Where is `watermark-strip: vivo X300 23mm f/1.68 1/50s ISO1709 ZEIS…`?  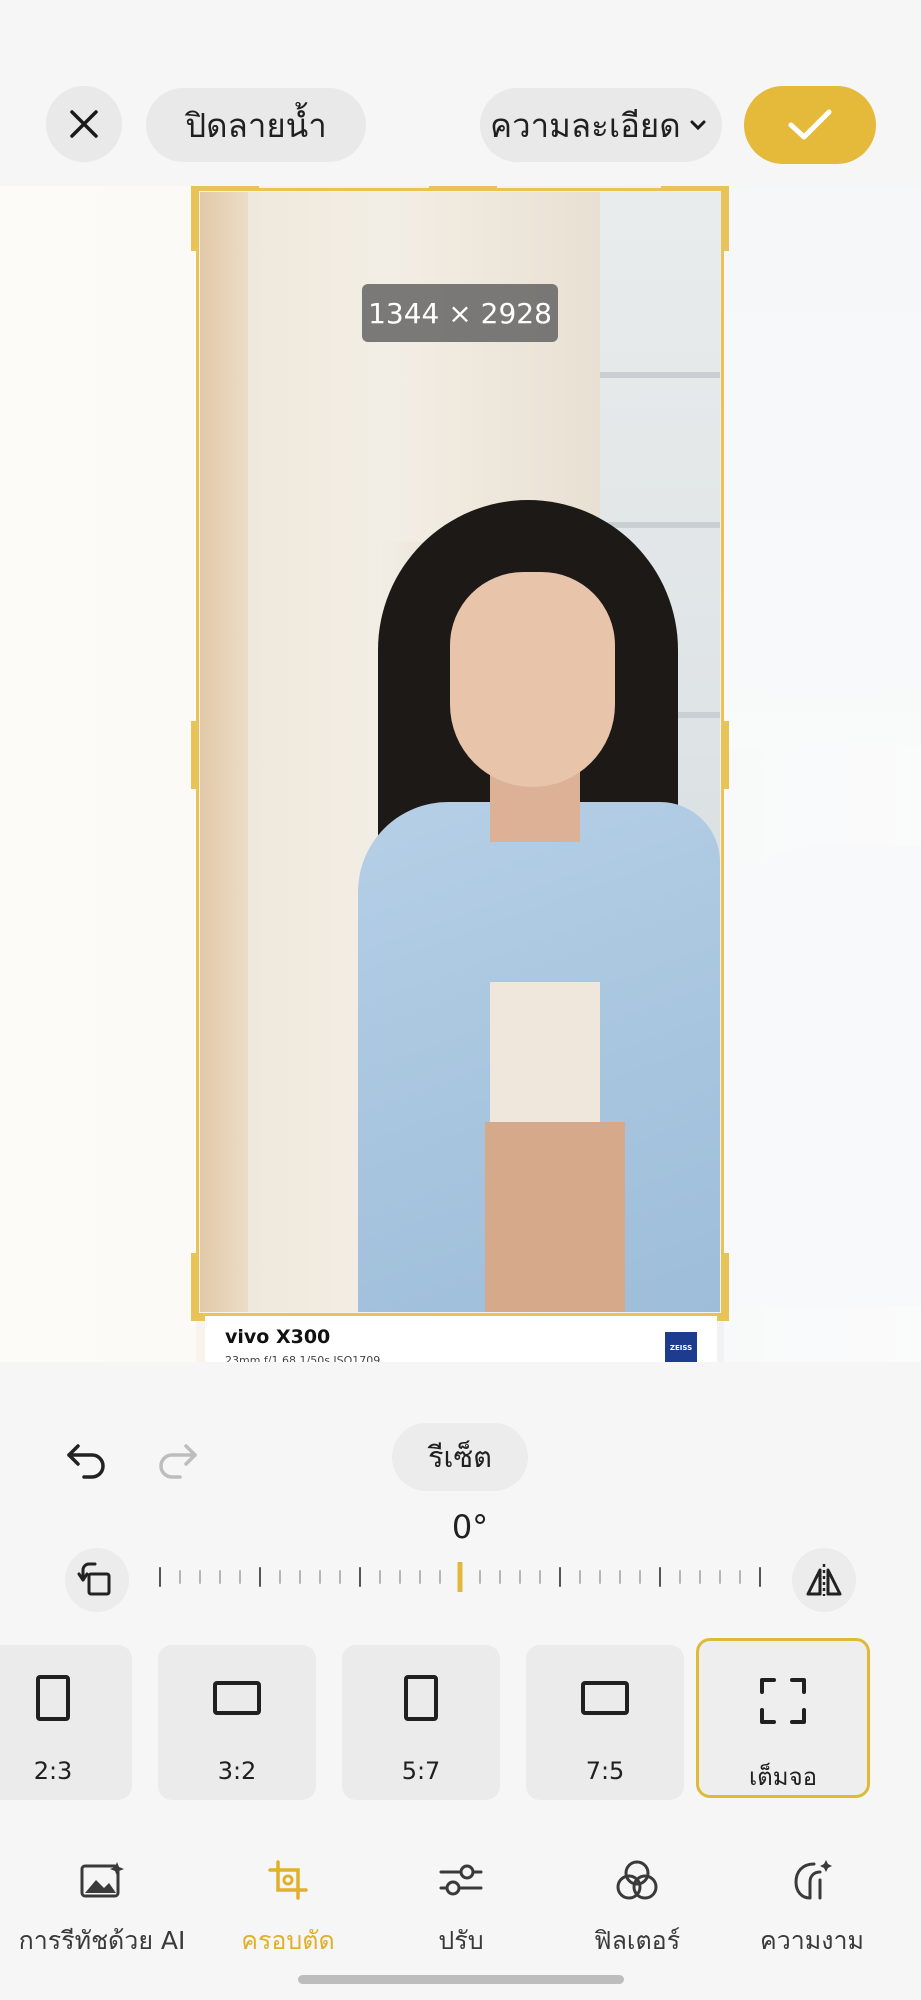
watermark-strip: vivo X300 23mm f/1.68 1/50s ISO1709 ZEIS… is located at coordinates (461, 1339).